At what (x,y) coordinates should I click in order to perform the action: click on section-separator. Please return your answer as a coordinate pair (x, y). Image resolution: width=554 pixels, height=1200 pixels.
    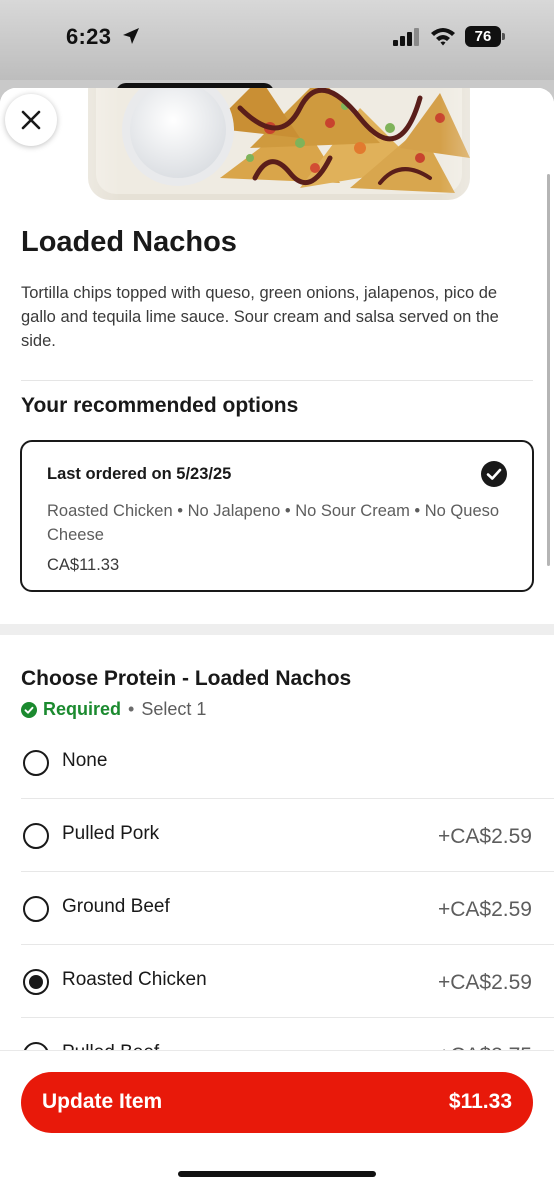
    Looking at the image, I should click on (277, 629).